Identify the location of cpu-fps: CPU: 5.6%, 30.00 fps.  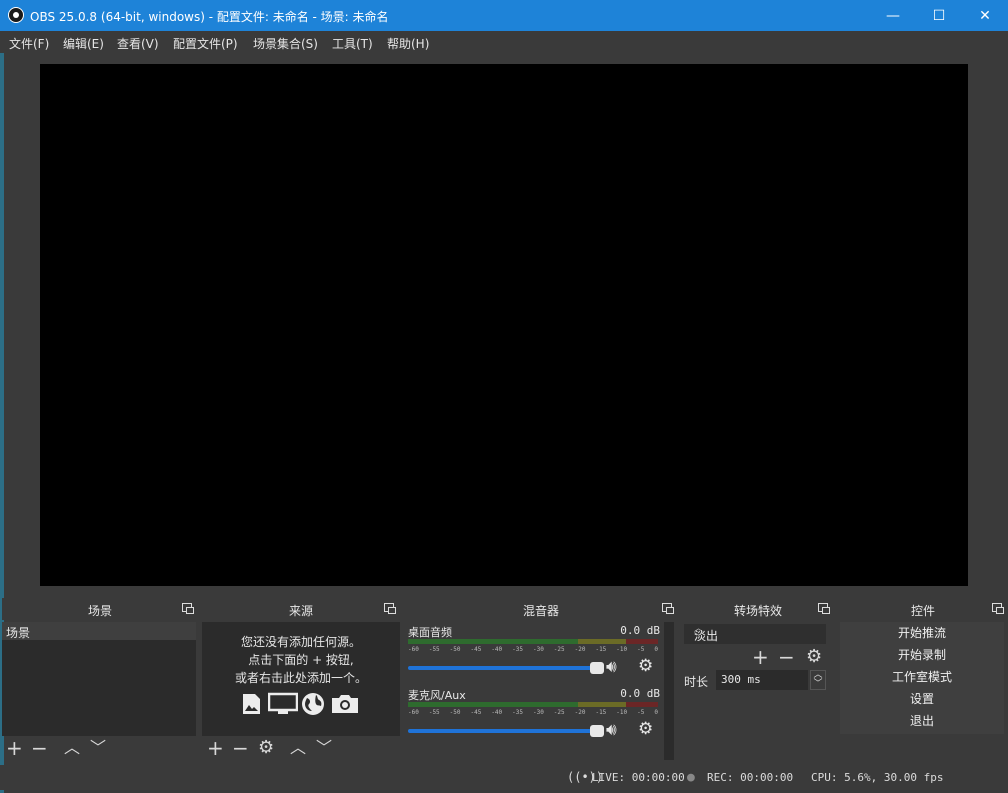
(877, 777).